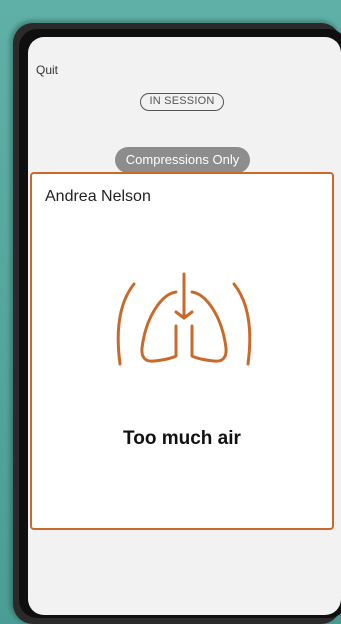 The width and height of the screenshot is (341, 624). What do you see at coordinates (182, 102) in the screenshot?
I see `session-status-badge: IN SESSION` at bounding box center [182, 102].